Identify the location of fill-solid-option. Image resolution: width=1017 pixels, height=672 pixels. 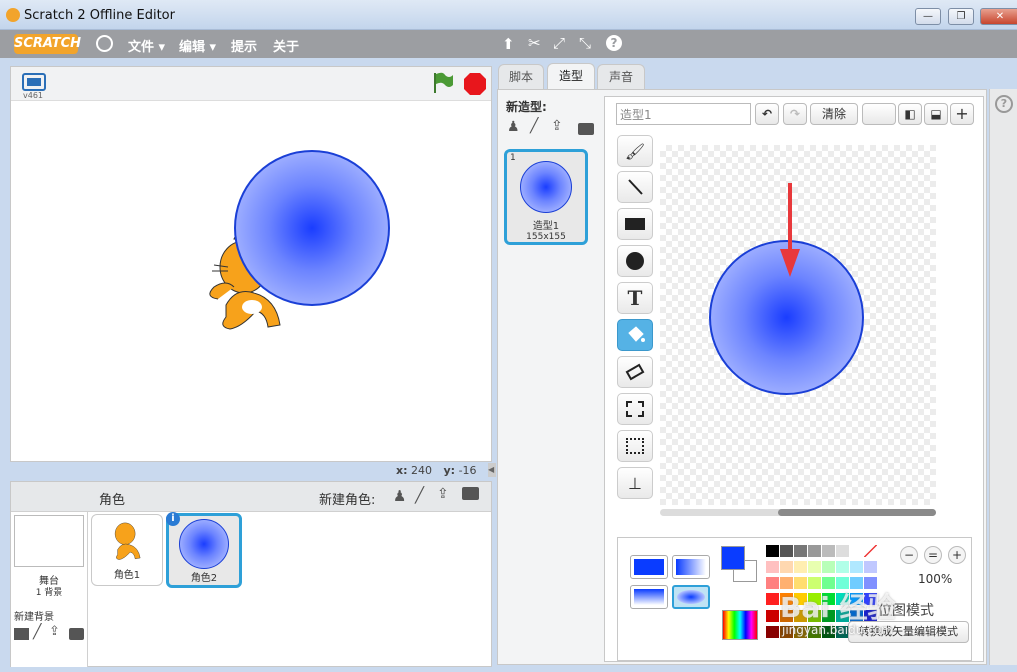
(649, 567).